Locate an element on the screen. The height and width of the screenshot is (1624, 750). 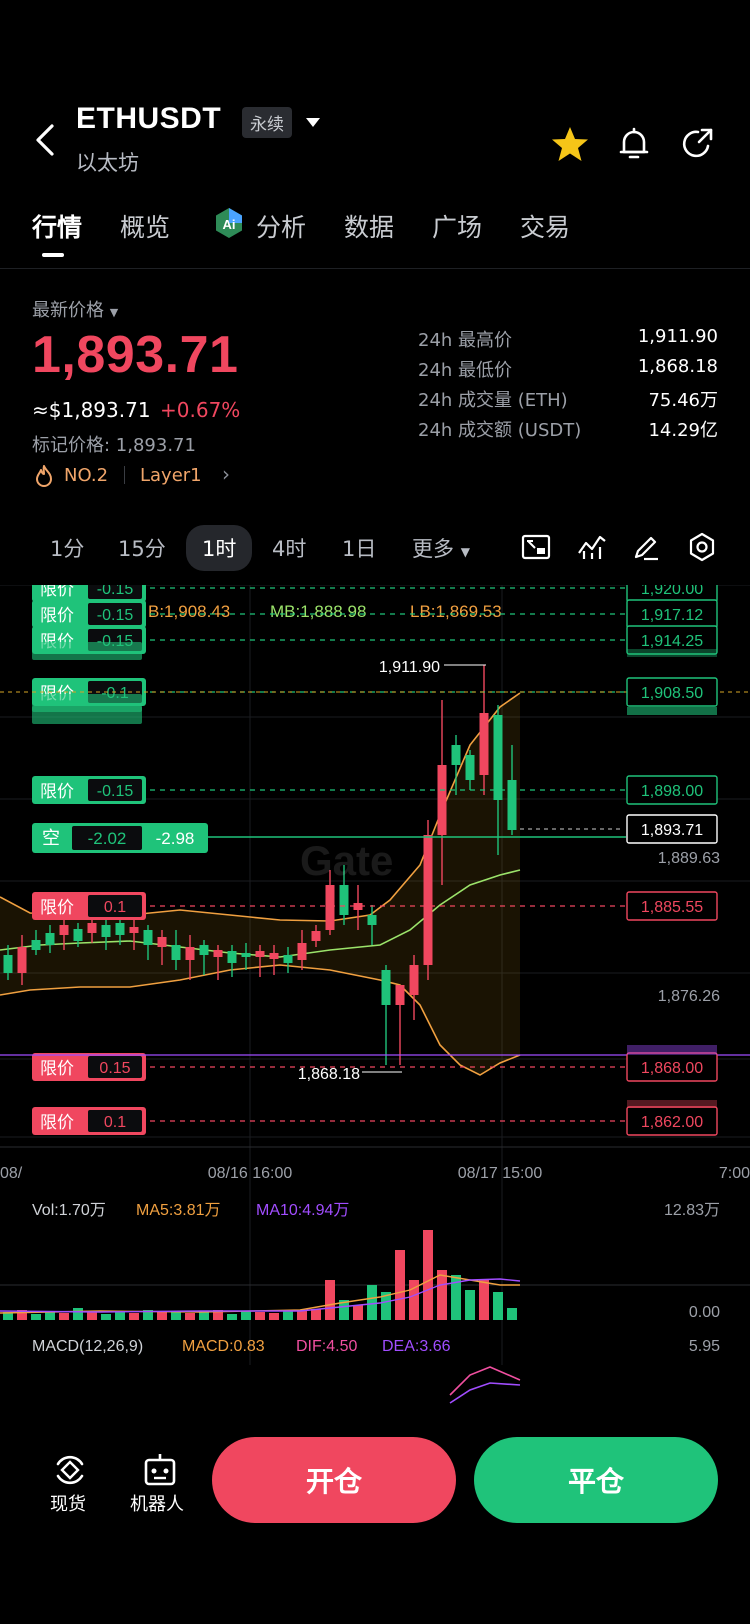
back-icon is located at coordinates (46, 140).